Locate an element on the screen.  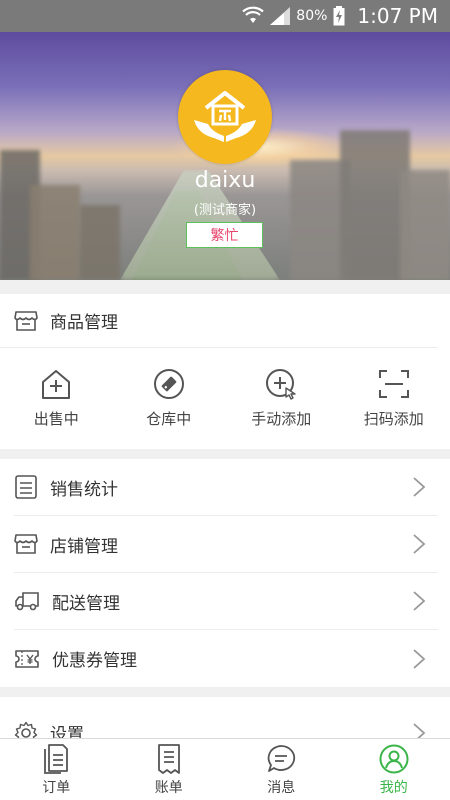
menu-item-label: 优惠券管理 is located at coordinates (94, 661).